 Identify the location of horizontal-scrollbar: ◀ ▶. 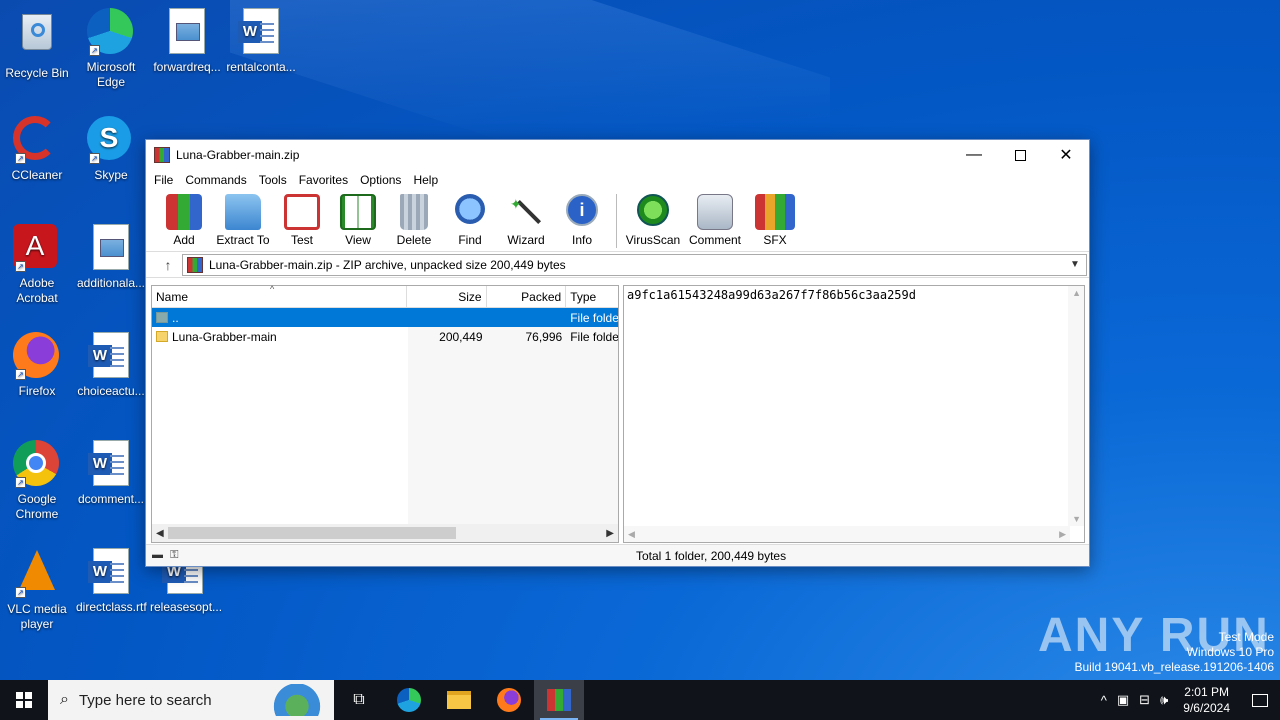
(385, 533).